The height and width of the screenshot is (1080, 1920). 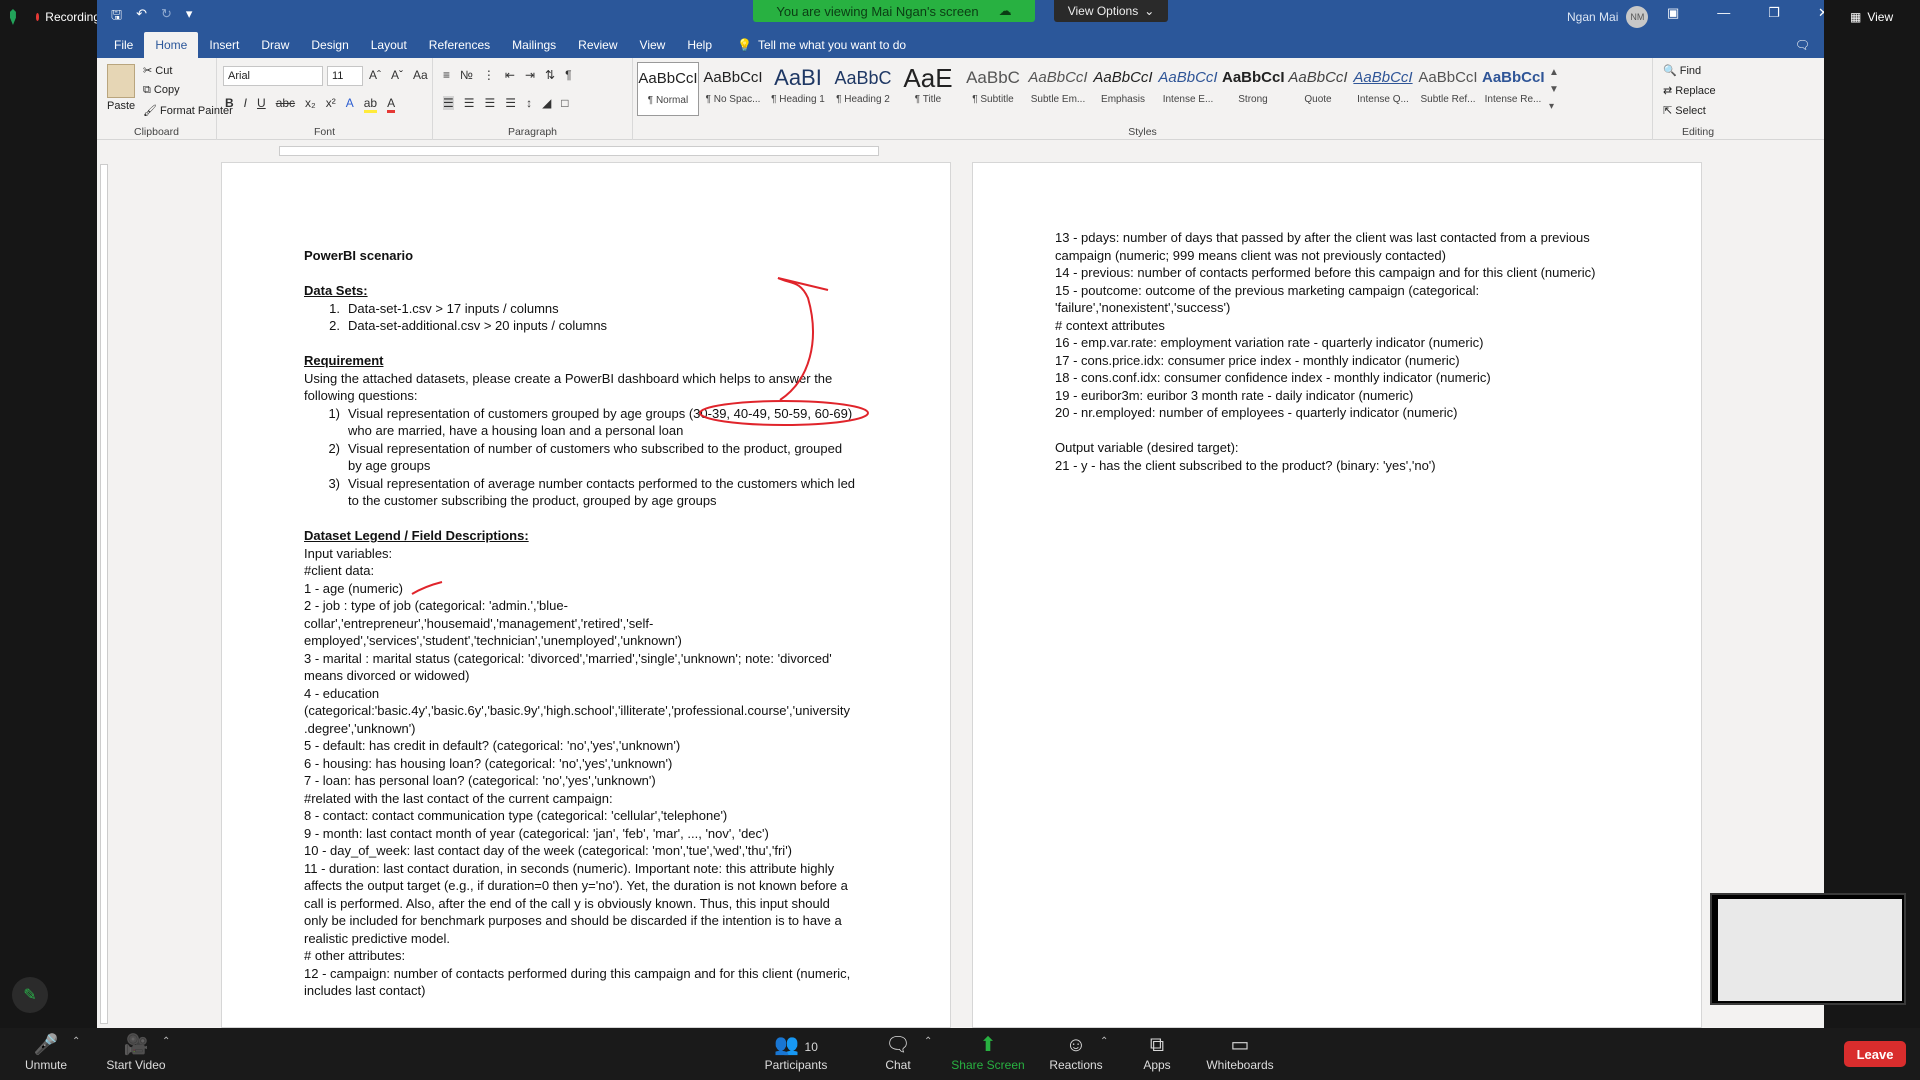 What do you see at coordinates (1808, 949) in the screenshot?
I see `self-view-thumbnail` at bounding box center [1808, 949].